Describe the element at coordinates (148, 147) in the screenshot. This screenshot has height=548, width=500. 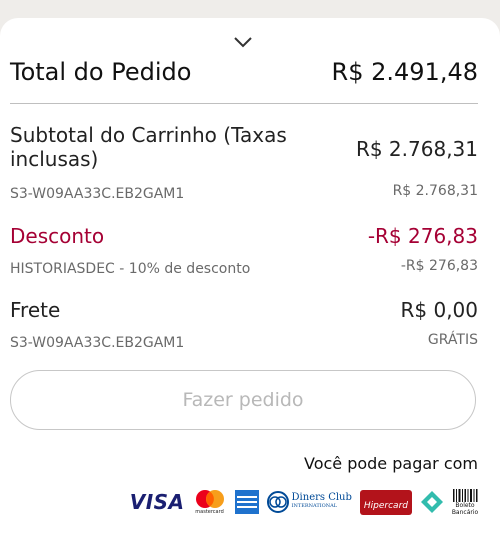
I see `subtotal-label: Subtotal do Carrinho (Taxas inclusas)` at that location.